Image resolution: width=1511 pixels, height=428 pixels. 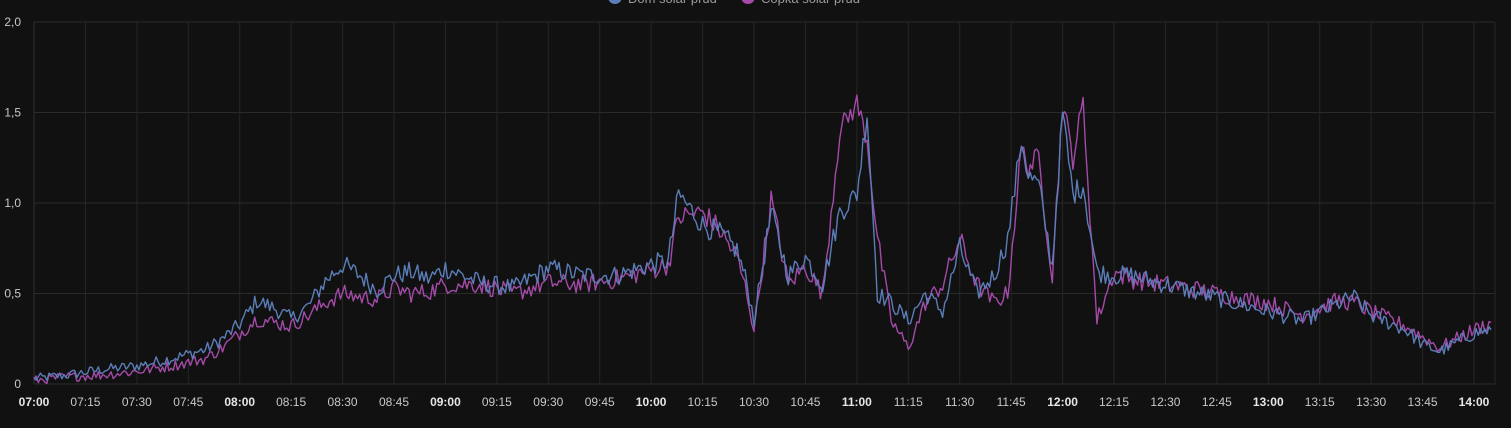 What do you see at coordinates (497, 402) in the screenshot?
I see `x-tick-label: 09:15` at bounding box center [497, 402].